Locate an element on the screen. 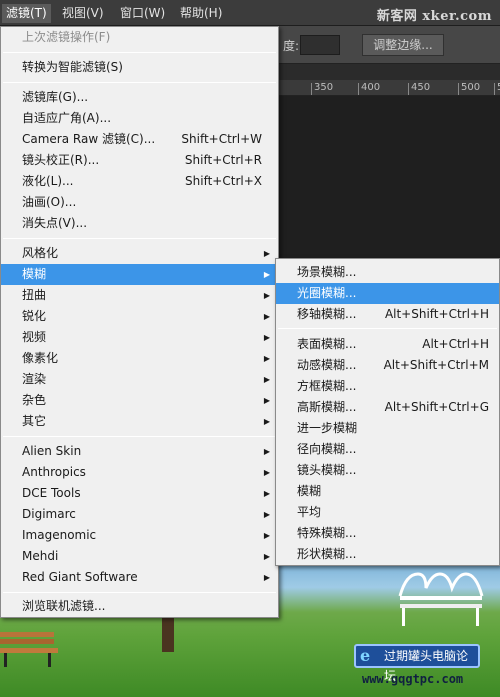 Image resolution: width=500 pixels, height=697 pixels. wooden-bench-image is located at coordinates (29, 649).